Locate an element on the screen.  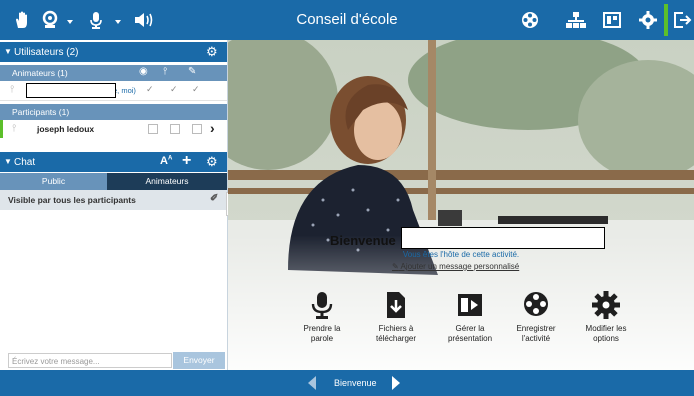
animateurs-header: Animateurs (1) ◉ ⫯ ✎ is located at coordinates (113, 73).